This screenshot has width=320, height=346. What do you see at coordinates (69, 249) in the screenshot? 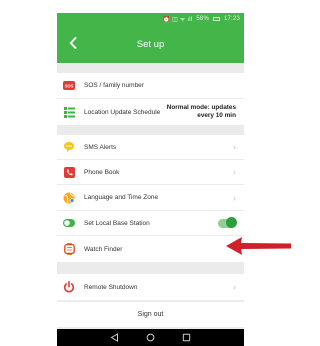
I see `watch-icon` at bounding box center [69, 249].